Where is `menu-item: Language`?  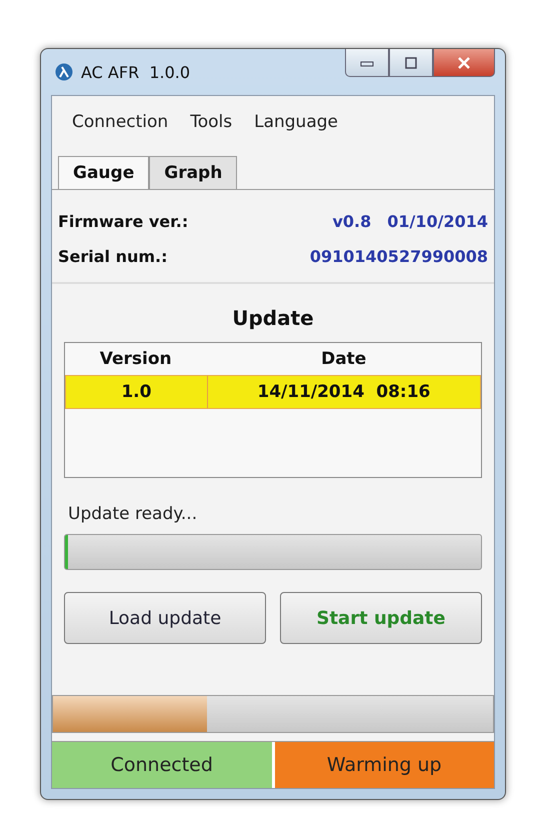 menu-item: Language is located at coordinates (296, 122).